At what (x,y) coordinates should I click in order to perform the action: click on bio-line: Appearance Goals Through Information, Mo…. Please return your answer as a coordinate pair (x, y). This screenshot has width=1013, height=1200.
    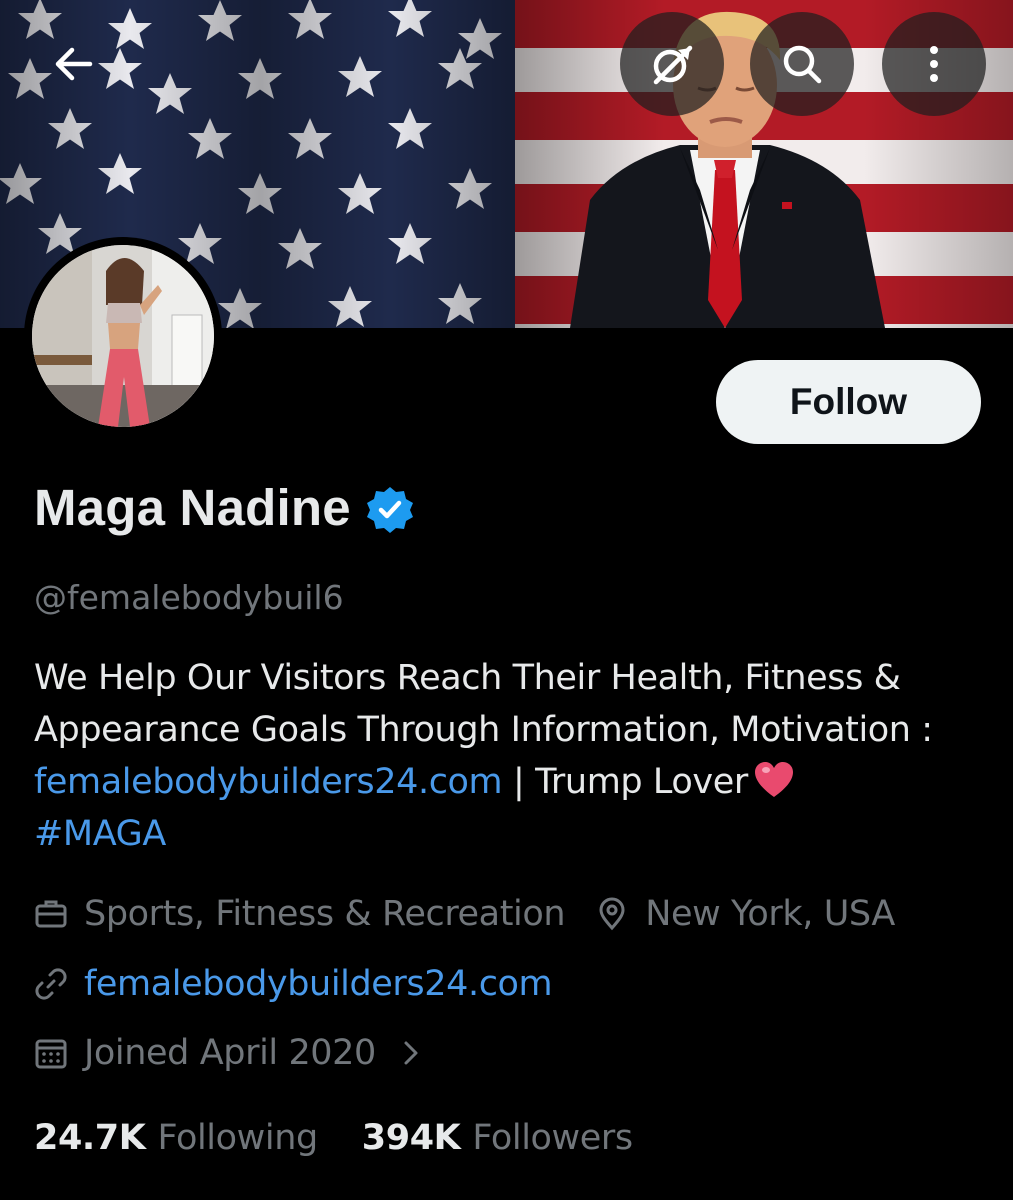
    Looking at the image, I should click on (483, 730).